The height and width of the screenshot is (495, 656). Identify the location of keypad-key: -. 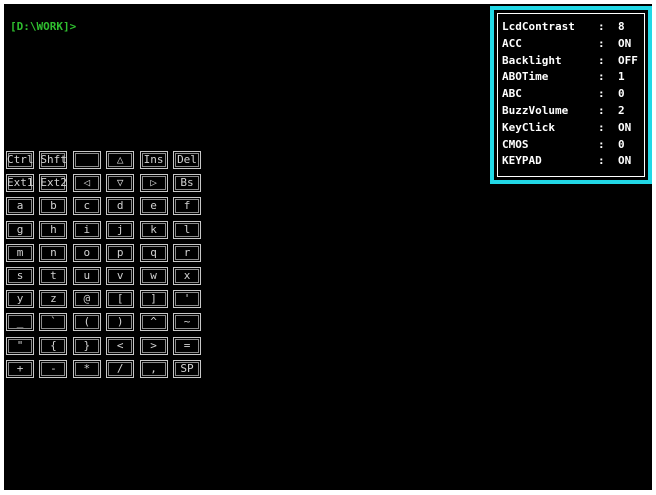
(53, 368).